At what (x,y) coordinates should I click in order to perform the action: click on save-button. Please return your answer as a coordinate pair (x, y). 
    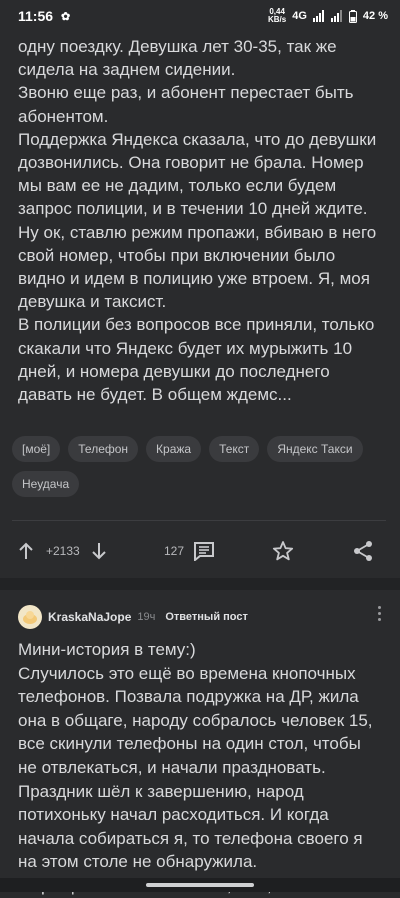
    Looking at the image, I should click on (283, 551).